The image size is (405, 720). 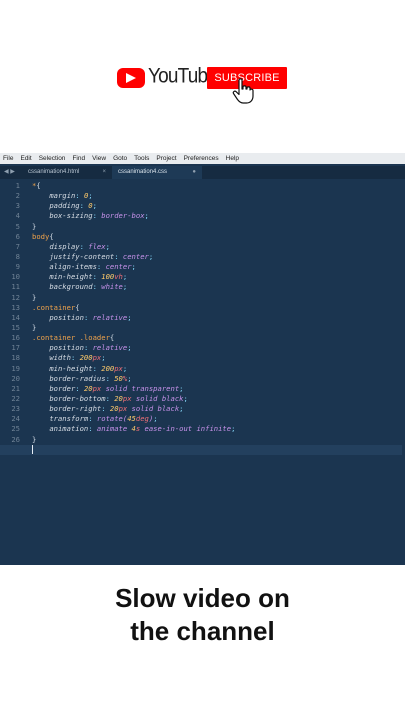 What do you see at coordinates (101, 256) in the screenshot?
I see `code-line: justify-content: center;` at bounding box center [101, 256].